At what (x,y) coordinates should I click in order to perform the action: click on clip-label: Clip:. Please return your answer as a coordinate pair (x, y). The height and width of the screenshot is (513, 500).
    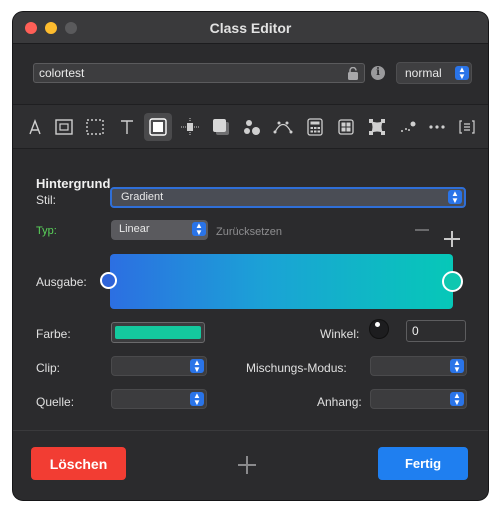
    Looking at the image, I should click on (48, 368).